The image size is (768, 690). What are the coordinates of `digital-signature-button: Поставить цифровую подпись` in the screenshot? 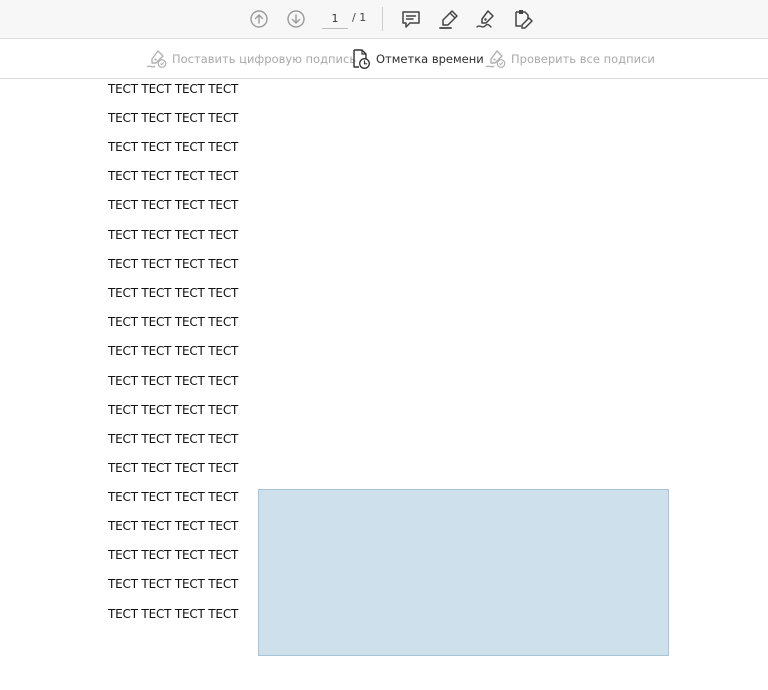 It's located at (251, 59).